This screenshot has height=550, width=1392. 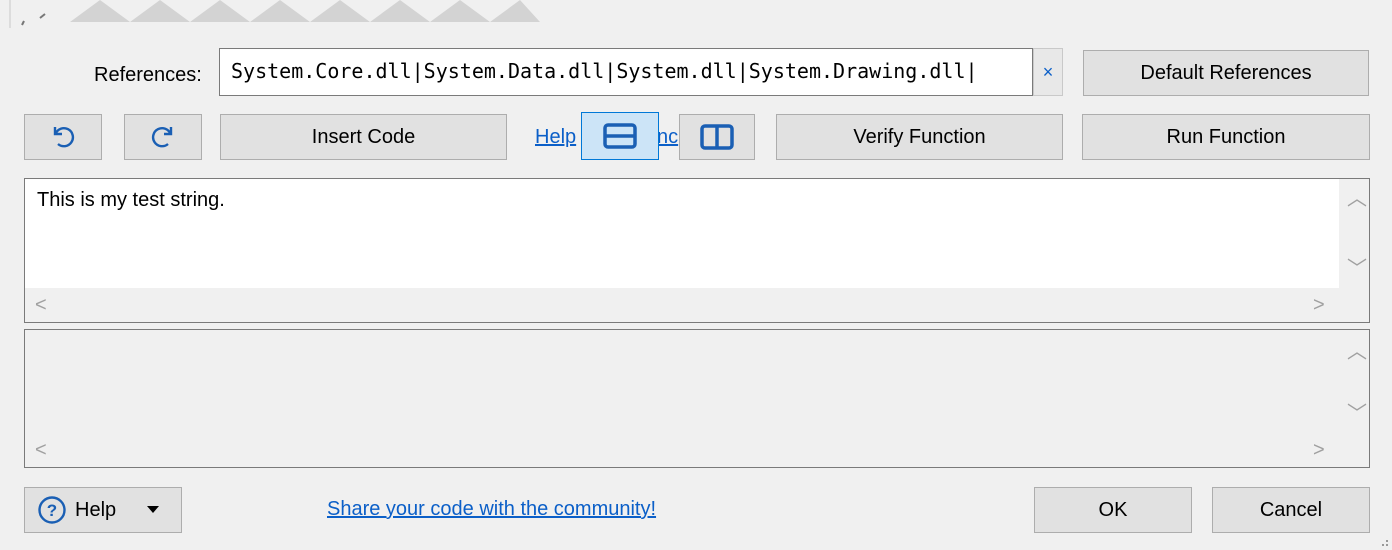 I want to click on cancel-button: Cancel, so click(x=1291, y=510).